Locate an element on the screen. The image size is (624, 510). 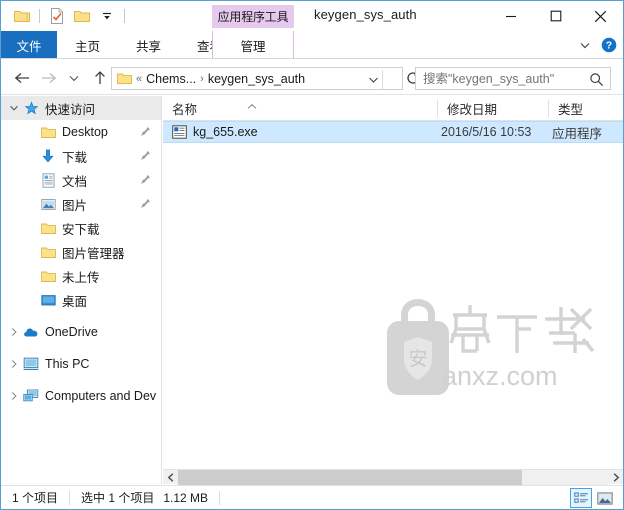
quick-access-toolbar is located at coordinates (64, 16).